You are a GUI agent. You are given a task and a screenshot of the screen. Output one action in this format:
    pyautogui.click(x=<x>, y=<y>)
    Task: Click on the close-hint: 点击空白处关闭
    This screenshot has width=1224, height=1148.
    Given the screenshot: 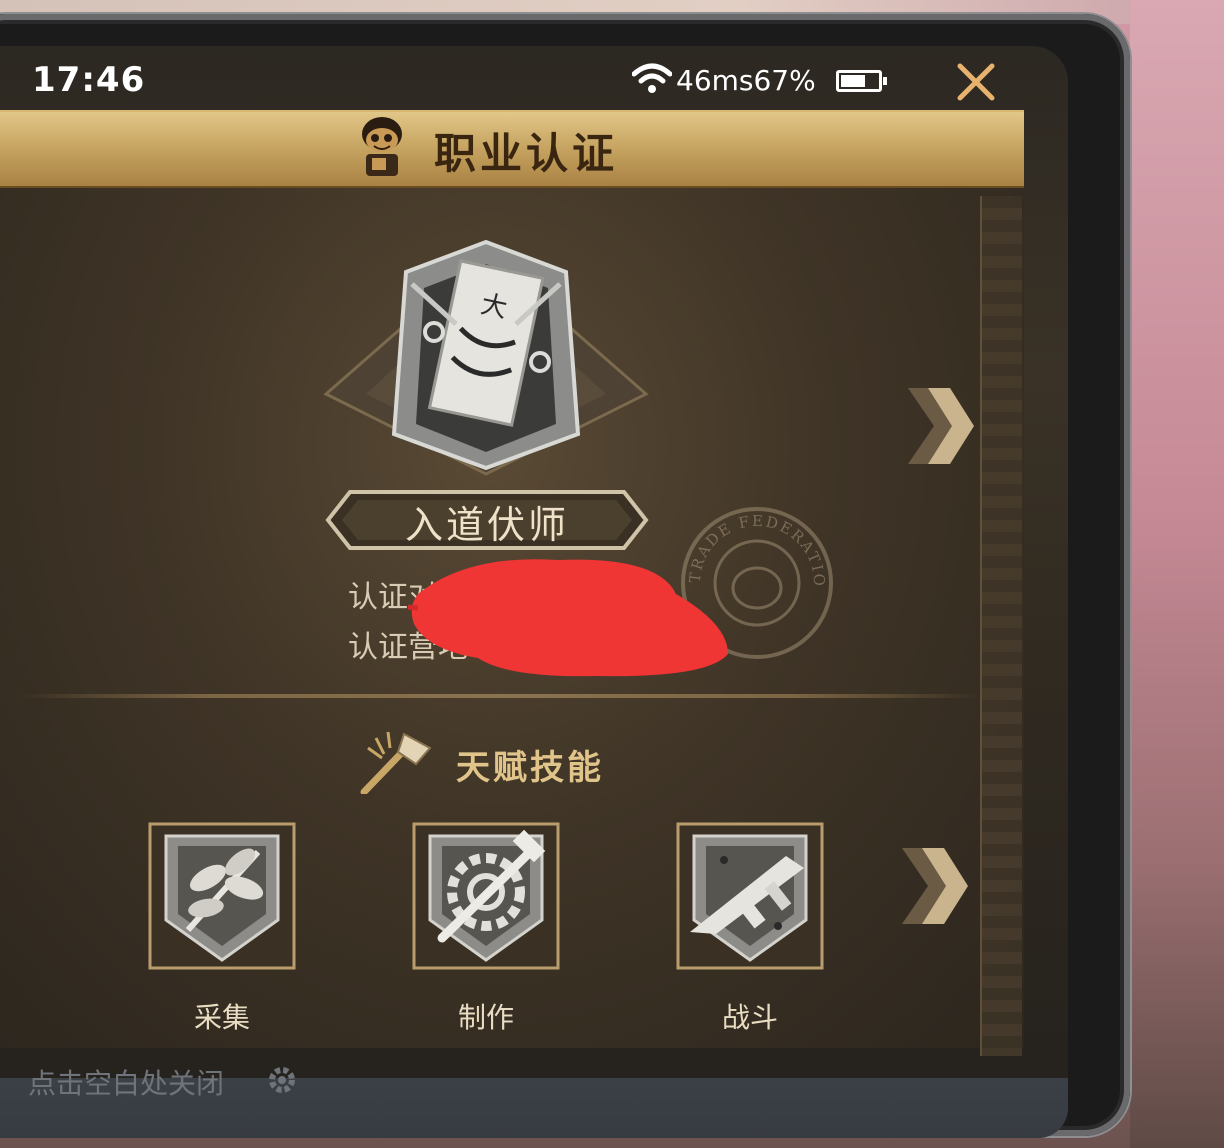 What is the action you would take?
    pyautogui.click(x=126, y=1082)
    